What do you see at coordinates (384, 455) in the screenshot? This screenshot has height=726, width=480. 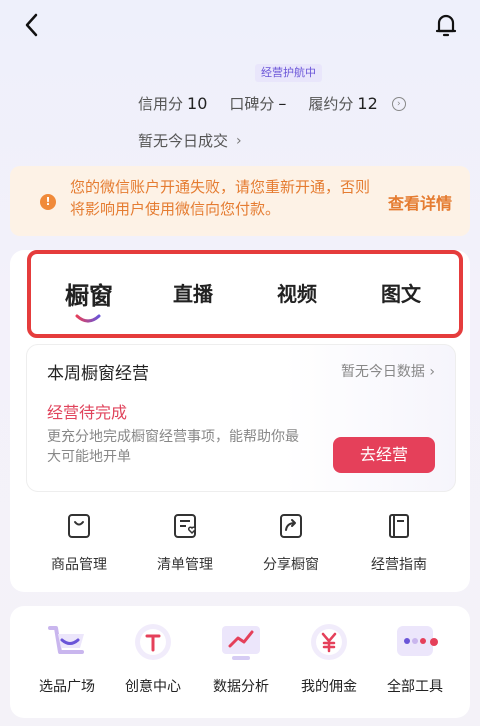 I see `go-operate-button: 去经营` at bounding box center [384, 455].